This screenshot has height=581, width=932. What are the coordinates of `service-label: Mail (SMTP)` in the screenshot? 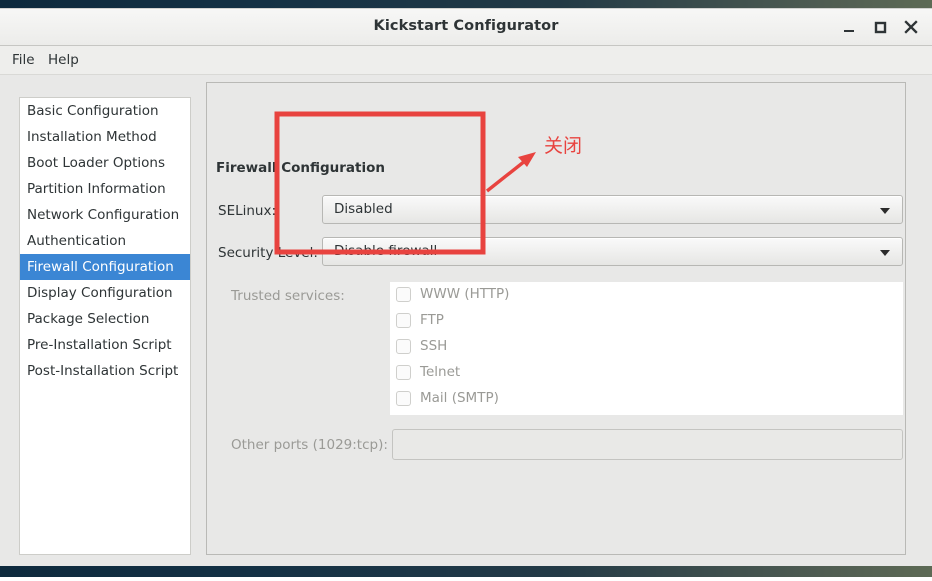 It's located at (459, 398).